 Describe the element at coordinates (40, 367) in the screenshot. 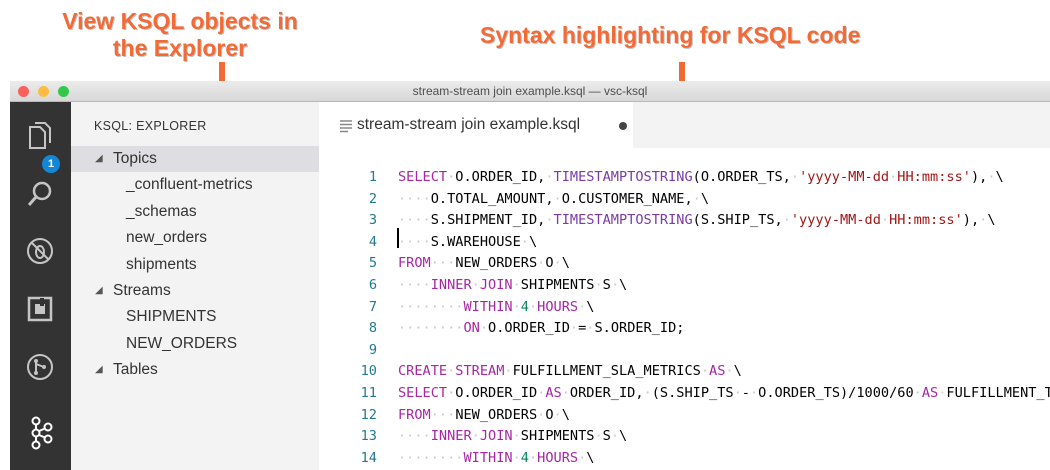

I see `git-icon` at that location.